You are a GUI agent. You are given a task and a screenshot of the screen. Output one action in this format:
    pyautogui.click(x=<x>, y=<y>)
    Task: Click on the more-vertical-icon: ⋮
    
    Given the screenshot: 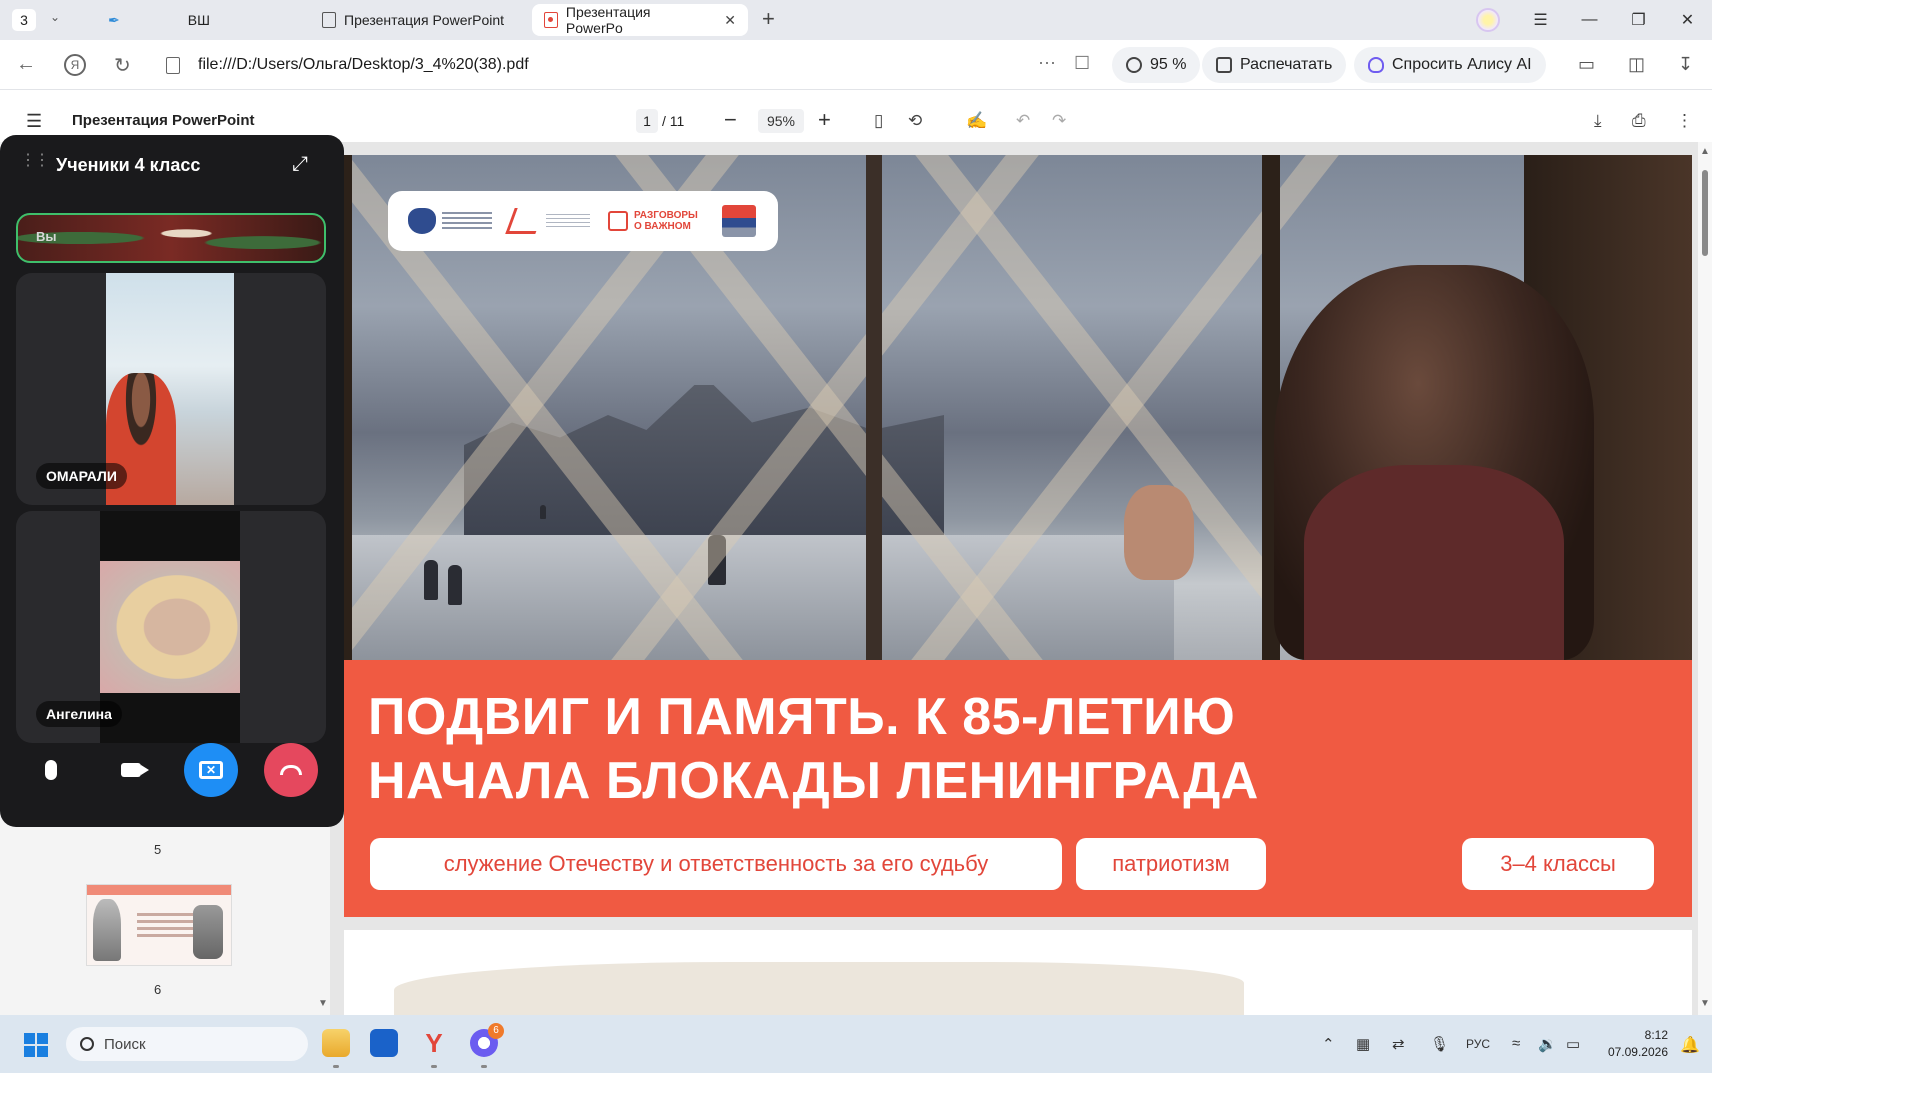 What is the action you would take?
    pyautogui.click(x=1684, y=121)
    